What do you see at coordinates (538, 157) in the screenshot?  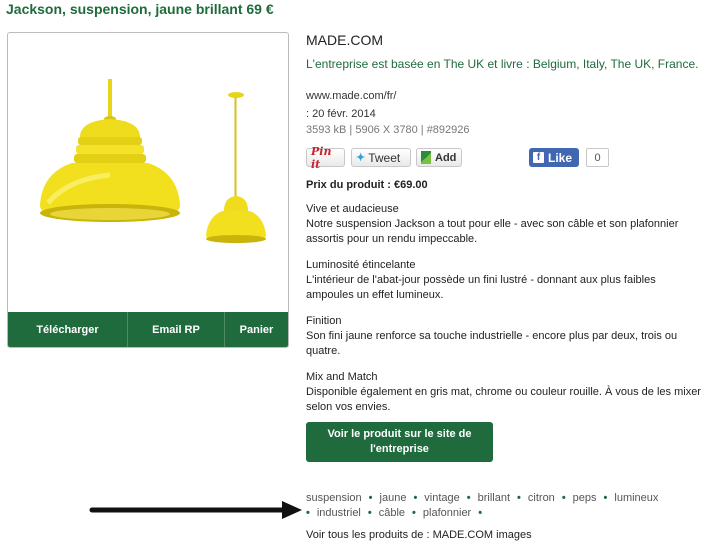 I see `facebook-icon: f` at bounding box center [538, 157].